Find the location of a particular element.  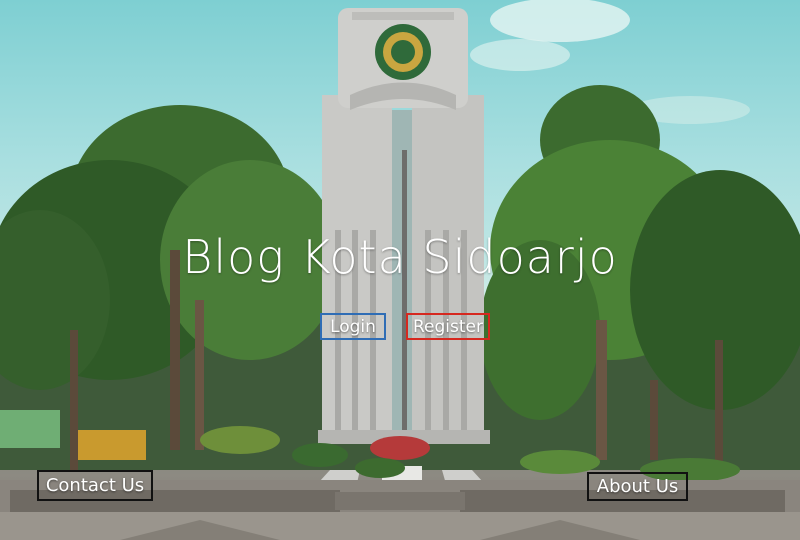

contact-us-button: Contact Us is located at coordinates (95, 485).